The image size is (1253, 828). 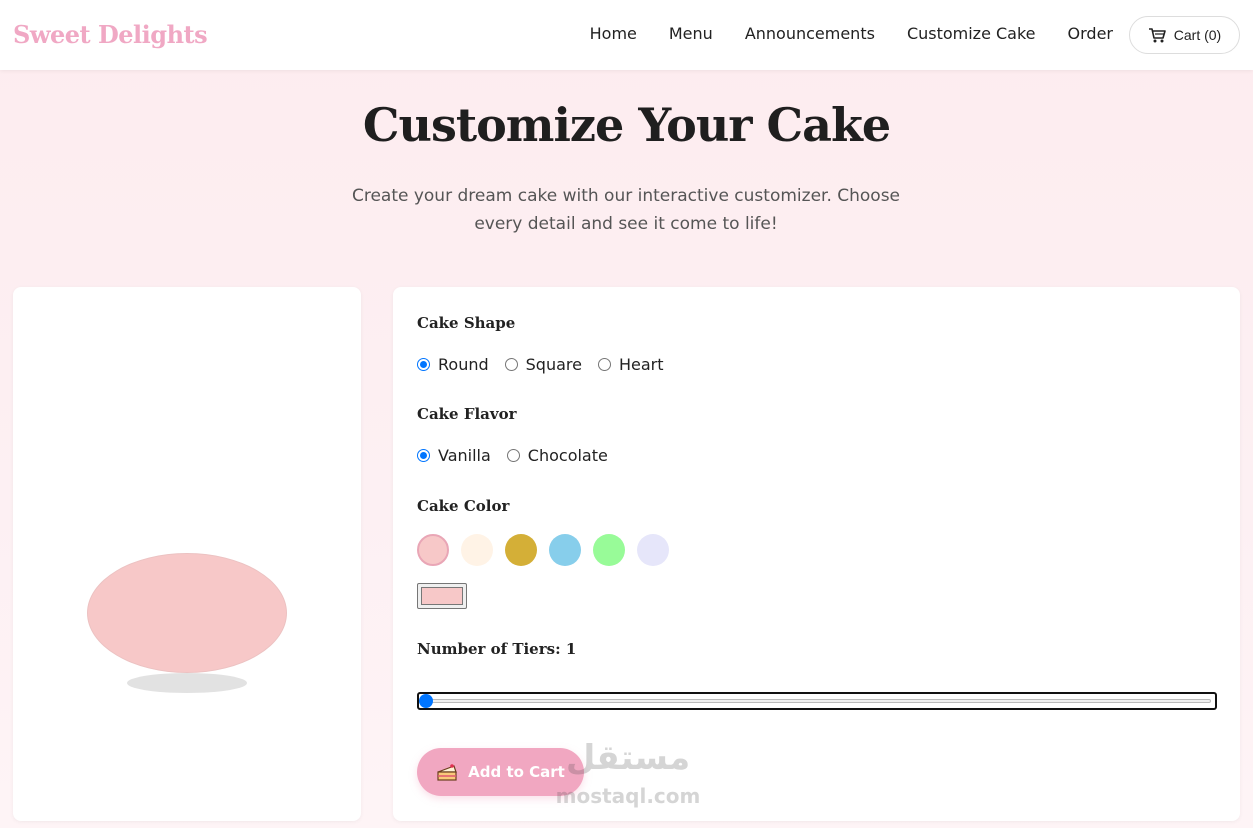 I want to click on cake-shape-options: Round Square Heart, so click(x=548, y=364).